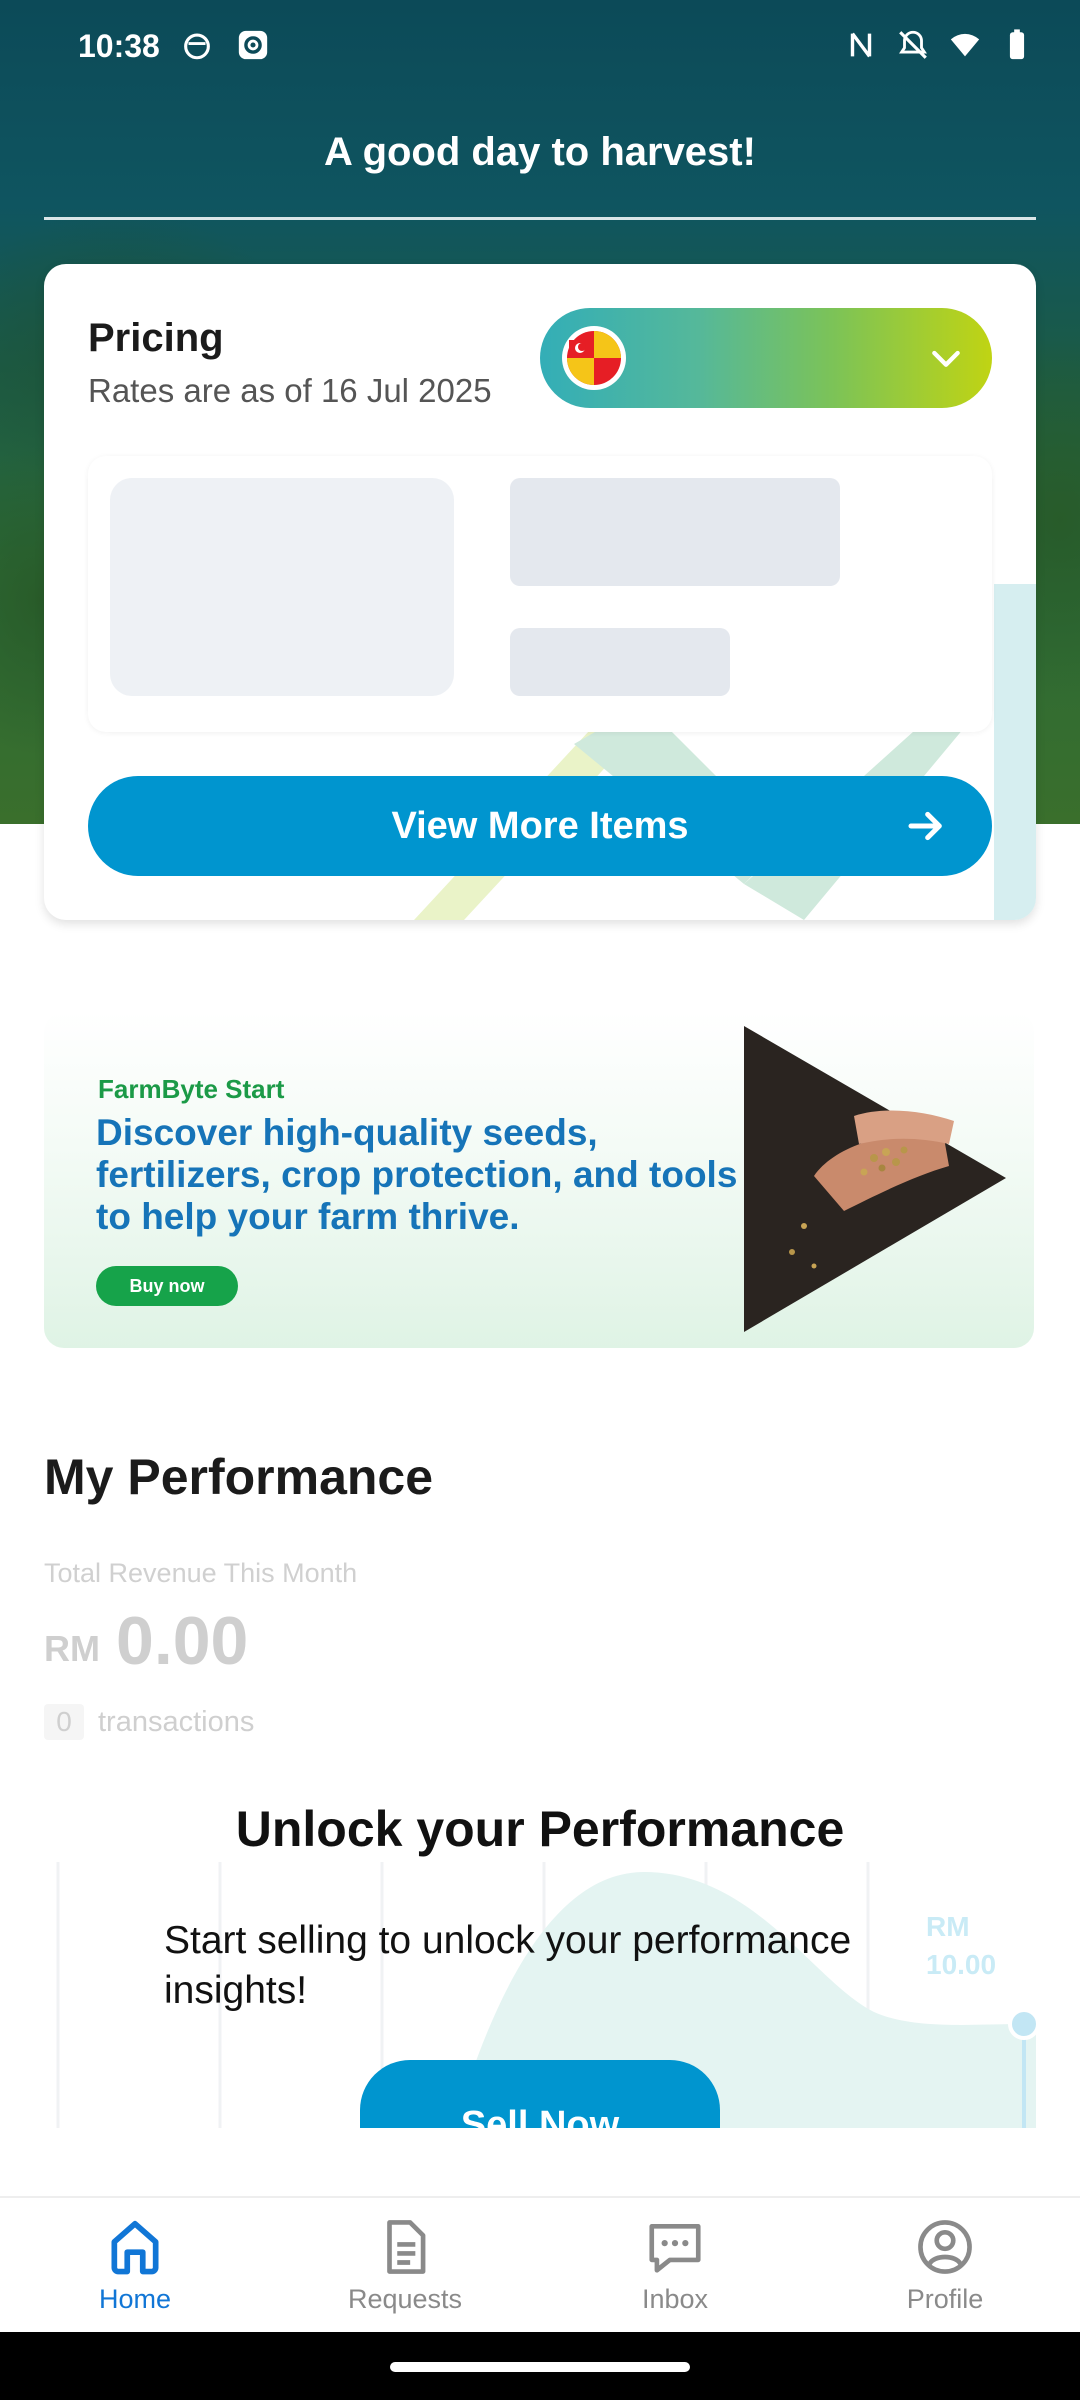 The height and width of the screenshot is (2400, 1080). Describe the element at coordinates (72, 1648) in the screenshot. I see `revenue-currency: RM` at that location.